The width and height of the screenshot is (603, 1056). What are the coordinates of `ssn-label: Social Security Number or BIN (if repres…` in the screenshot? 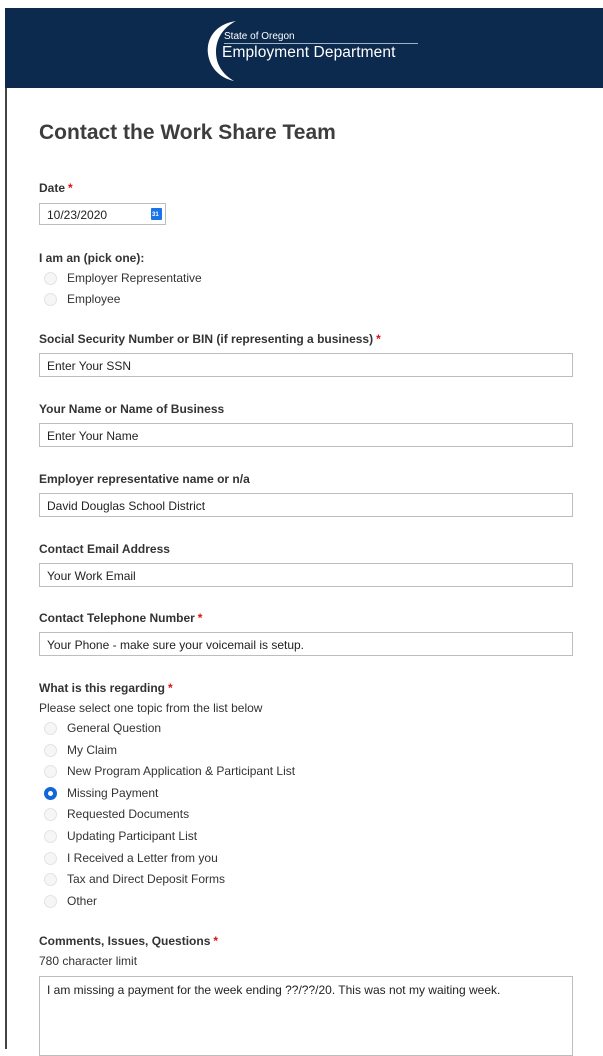 It's located at (210, 339).